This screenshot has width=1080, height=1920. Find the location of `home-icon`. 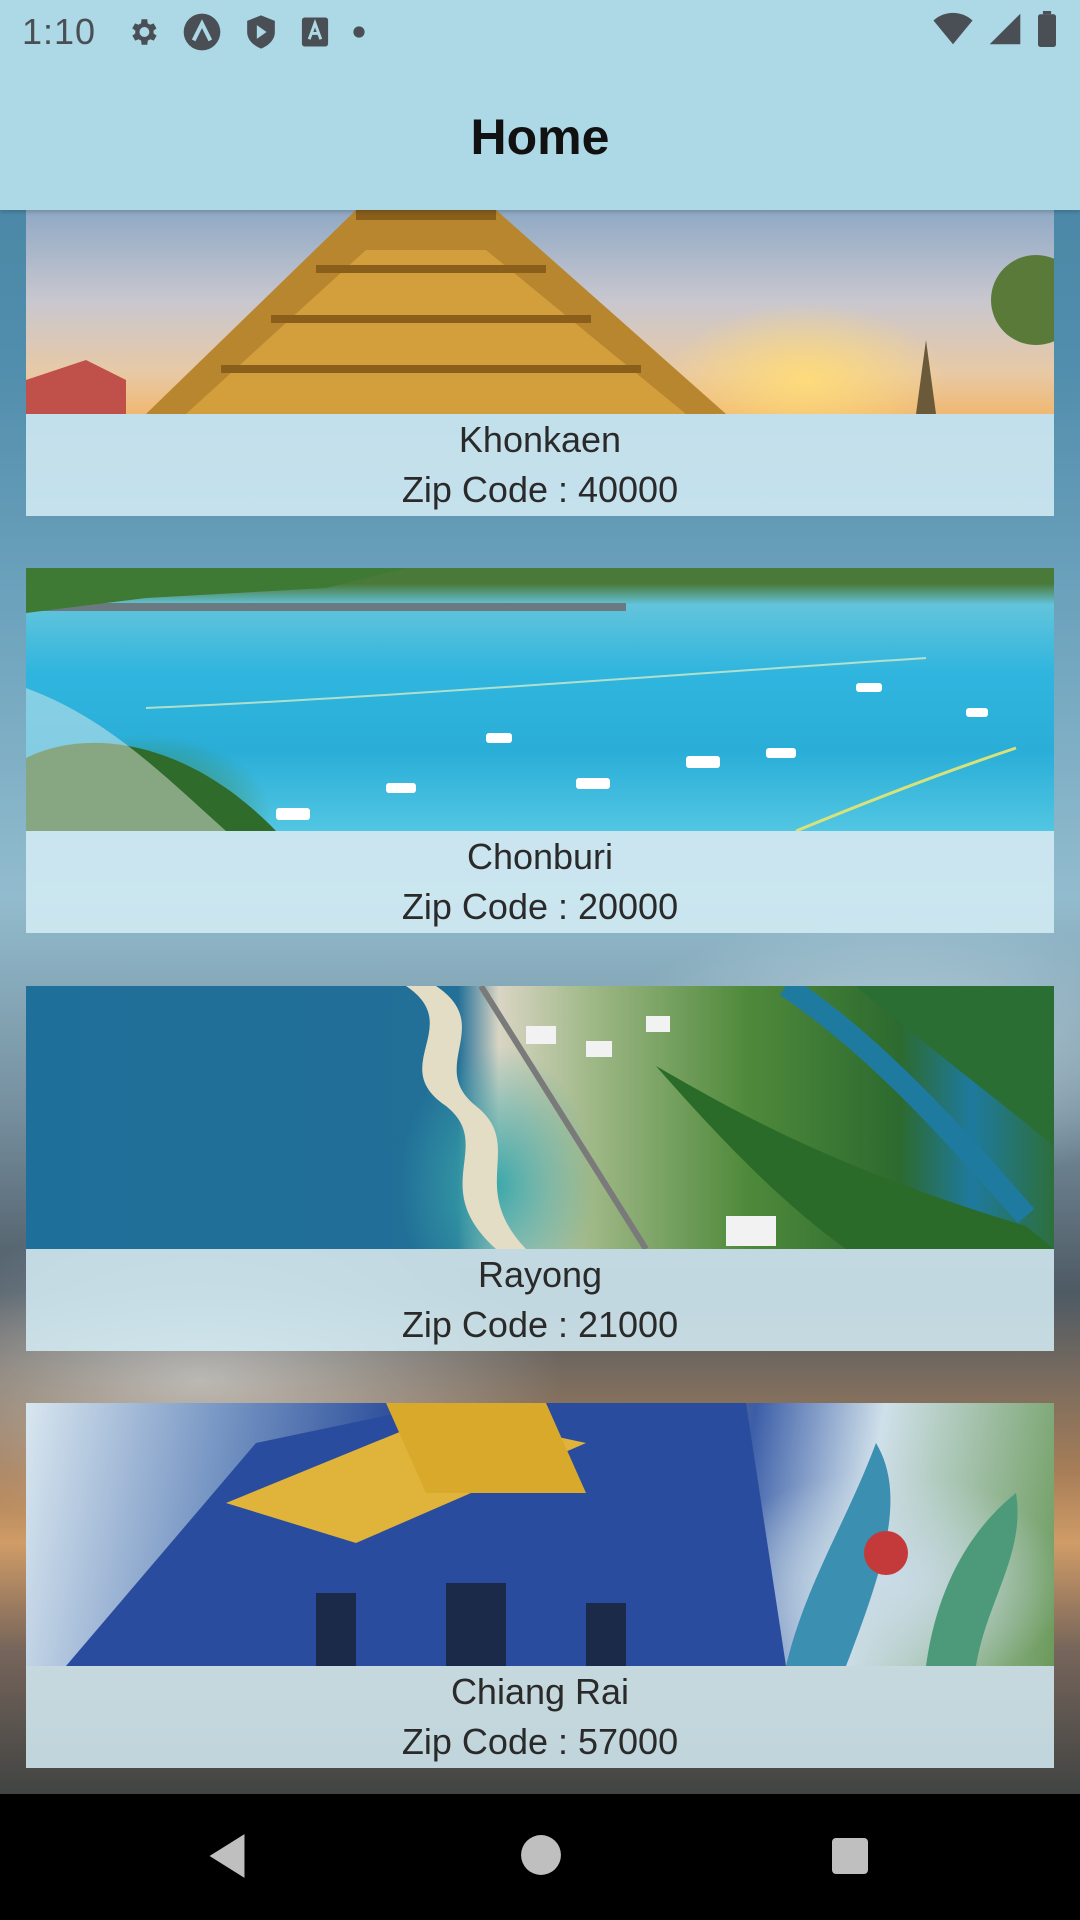

home-icon is located at coordinates (541, 1855).